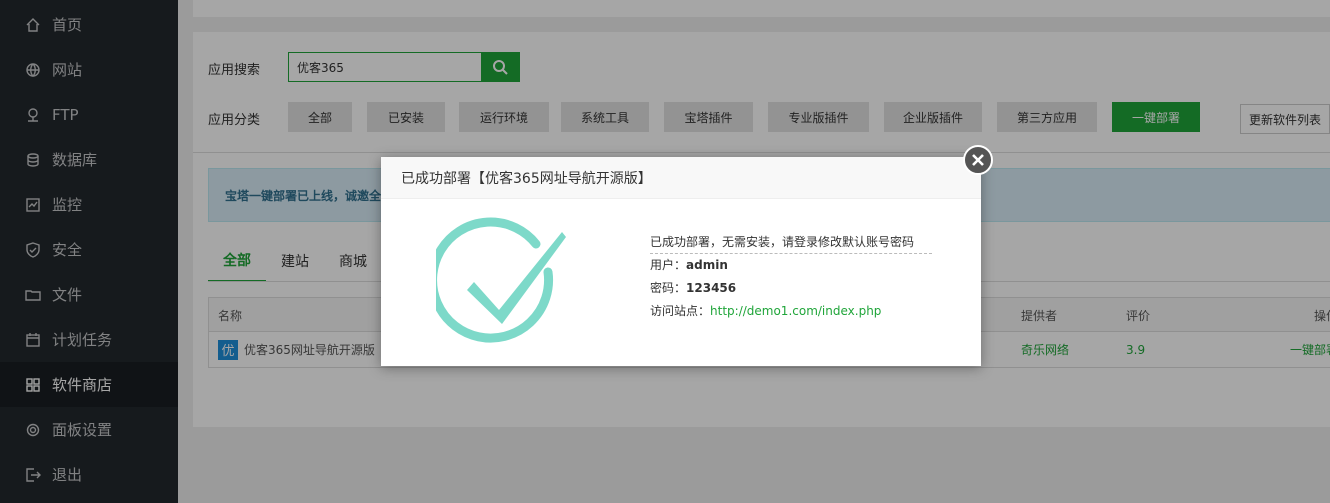 The image size is (1330, 503). Describe the element at coordinates (668, 265) in the screenshot. I see `user-label: 用户：` at that location.